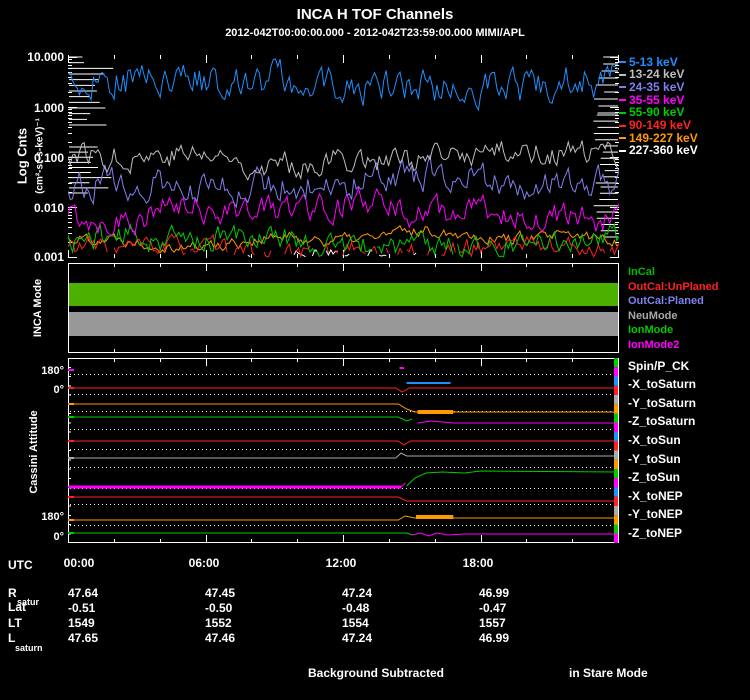 The height and width of the screenshot is (700, 750). What do you see at coordinates (48, 257) in the screenshot?
I see `y-tick-label: 0.001` at bounding box center [48, 257].